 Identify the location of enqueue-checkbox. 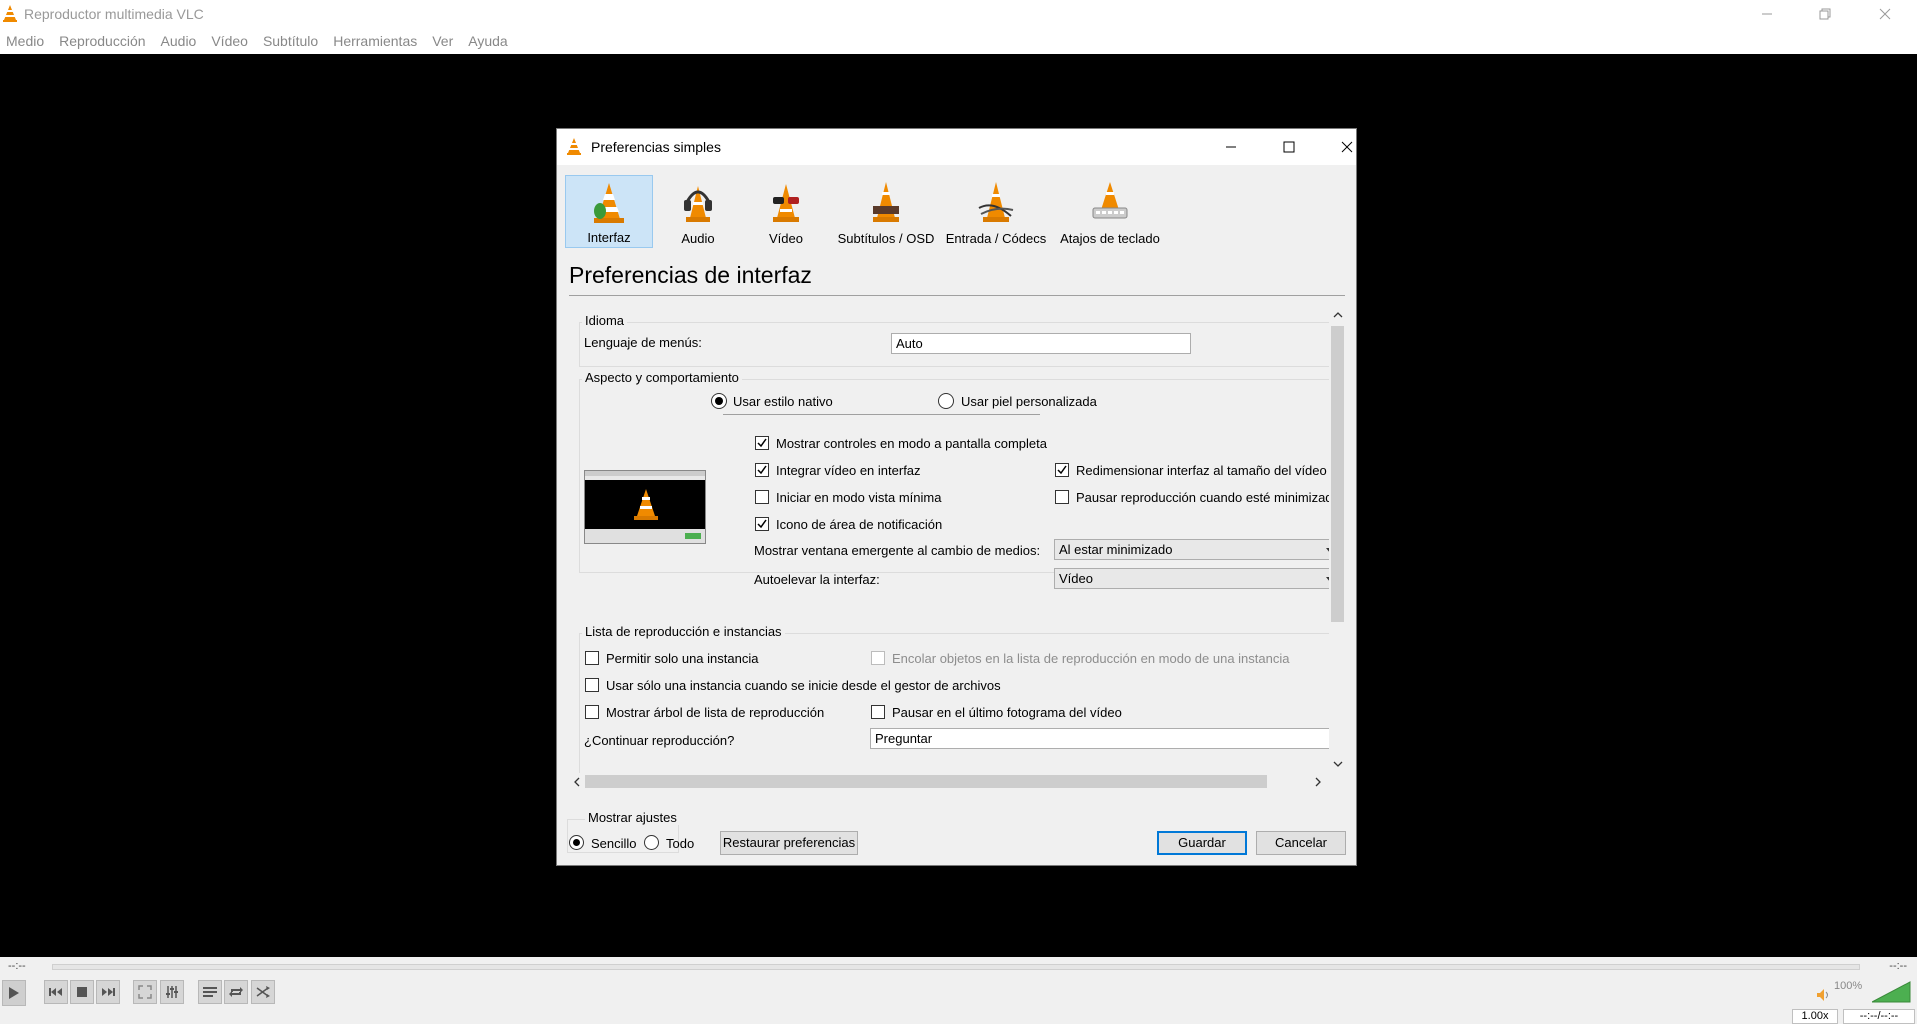
(878, 658).